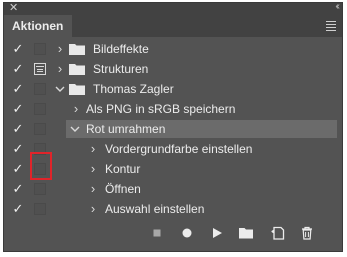 The width and height of the screenshot is (347, 257). What do you see at coordinates (217, 233) in the screenshot?
I see `play-icon` at bounding box center [217, 233].